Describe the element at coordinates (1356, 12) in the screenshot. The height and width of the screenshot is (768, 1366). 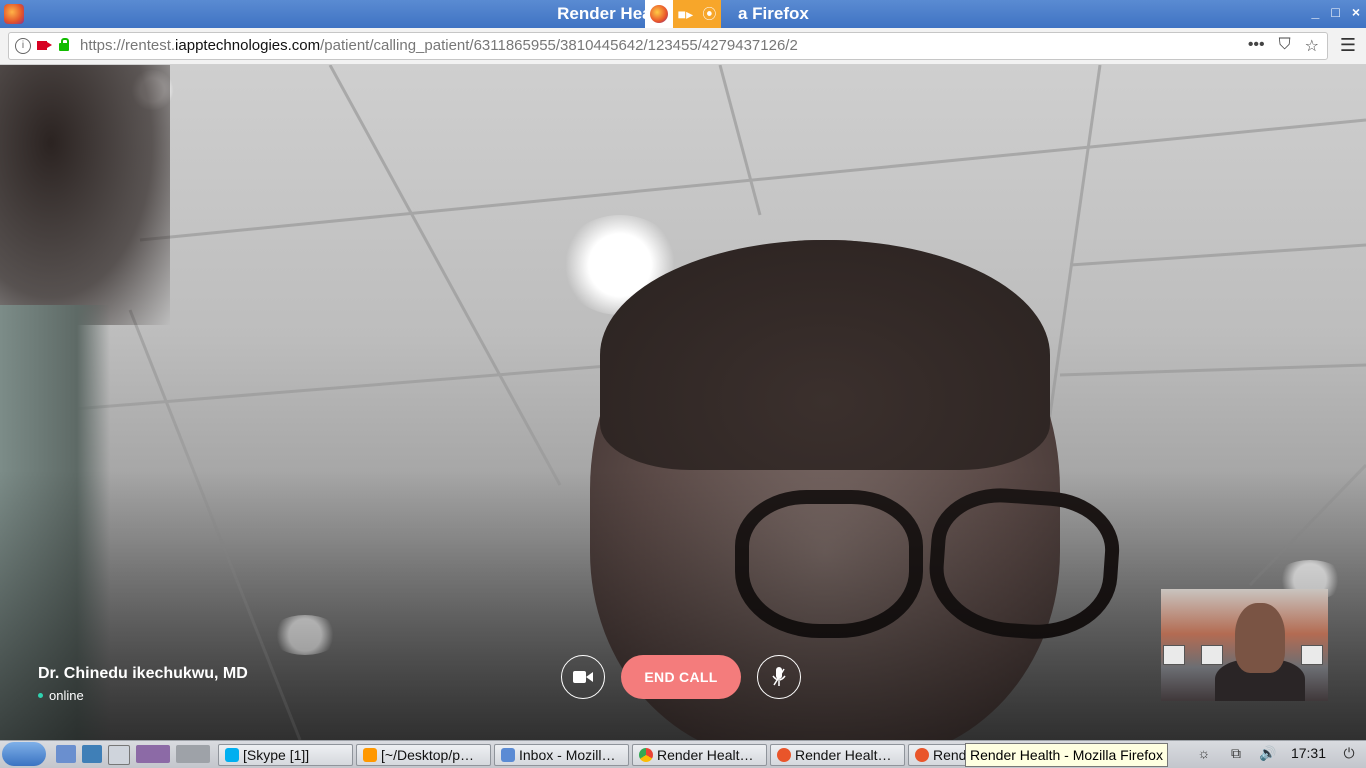
I see `close-button: ×` at that location.